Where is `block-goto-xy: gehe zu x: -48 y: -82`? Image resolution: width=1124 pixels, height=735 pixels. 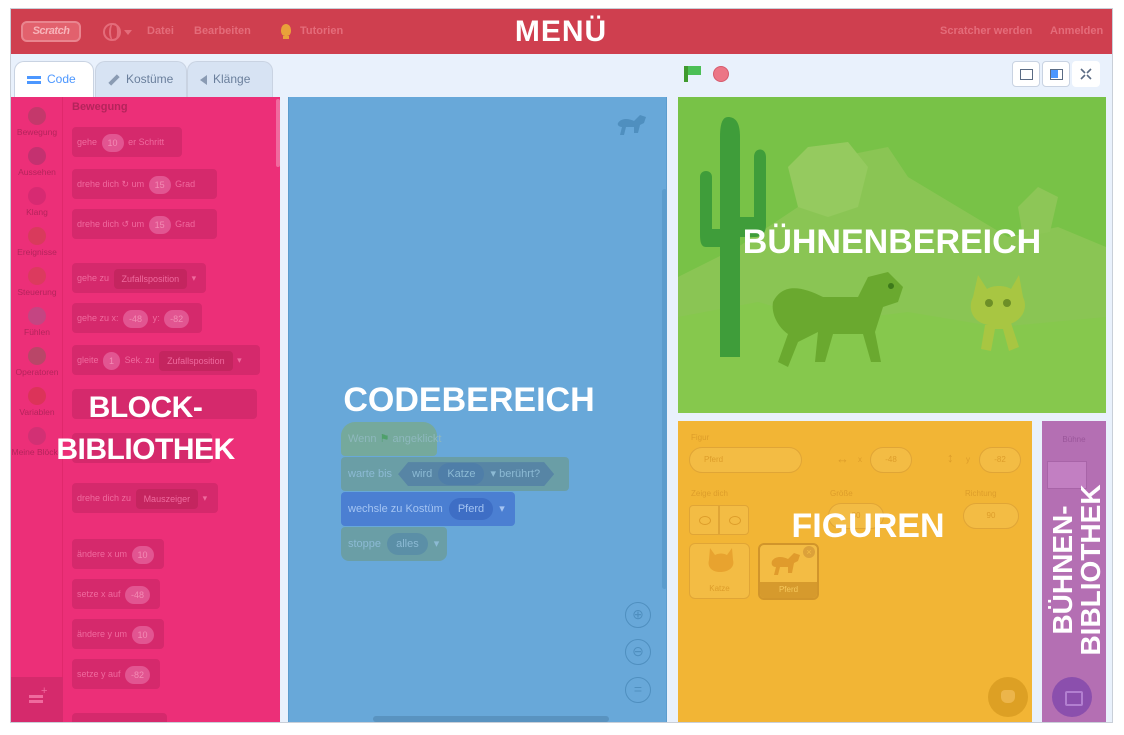 block-goto-xy: gehe zu x: -48 y: -82 is located at coordinates (137, 318).